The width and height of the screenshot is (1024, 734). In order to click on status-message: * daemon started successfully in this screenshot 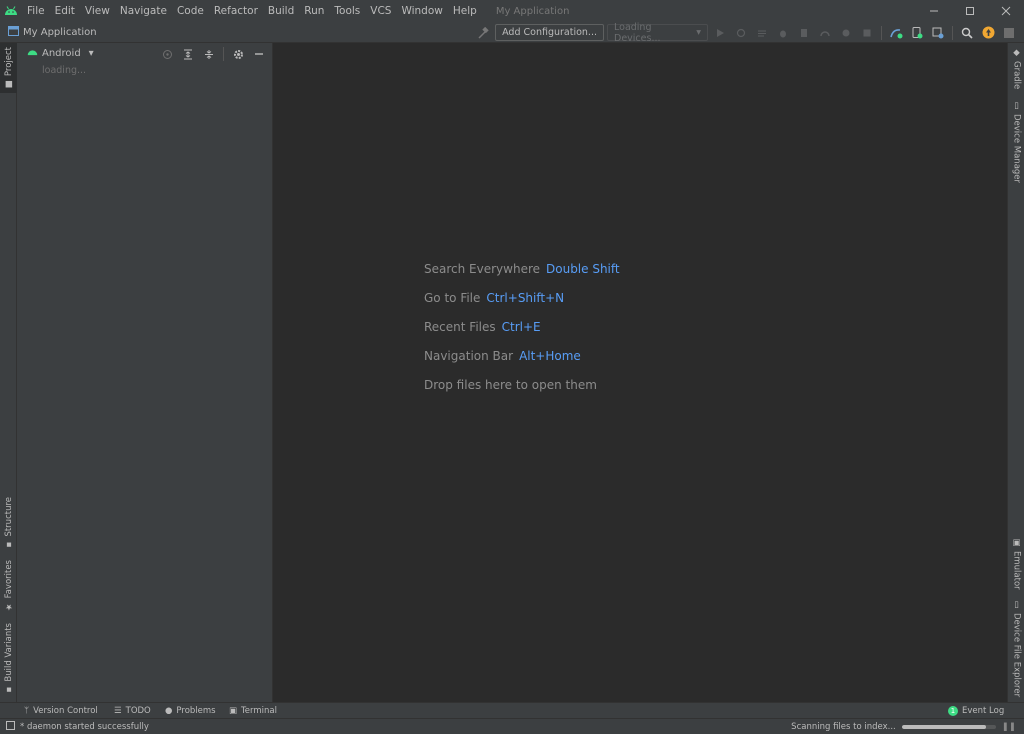, I will do `click(77, 726)`.